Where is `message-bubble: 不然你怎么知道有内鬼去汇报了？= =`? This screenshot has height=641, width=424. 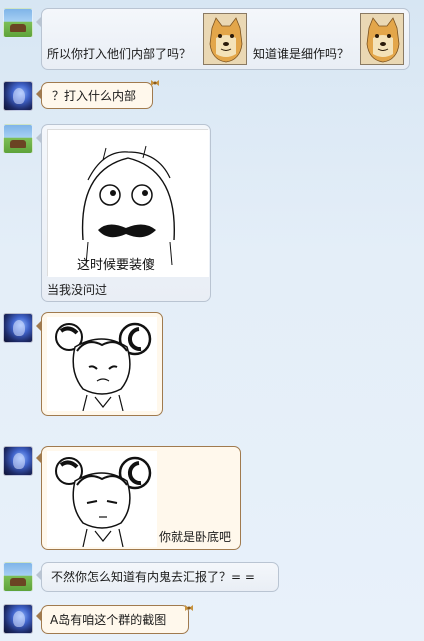 message-bubble: 不然你怎么知道有内鬼去汇报了？= = is located at coordinates (160, 577).